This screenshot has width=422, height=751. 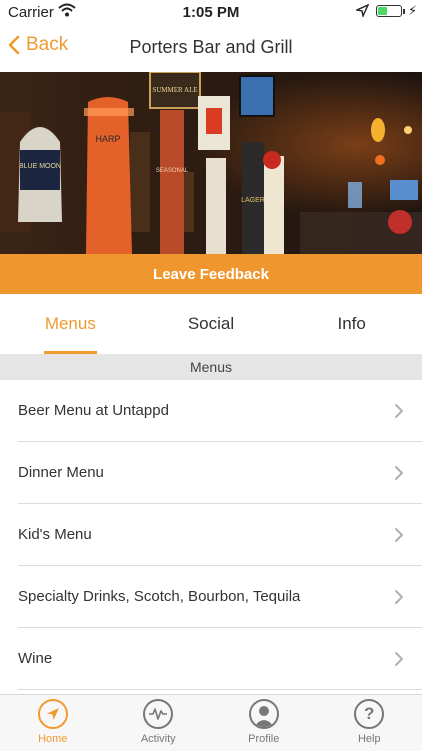 I want to click on tabbar-activity: Activity, so click(x=159, y=723).